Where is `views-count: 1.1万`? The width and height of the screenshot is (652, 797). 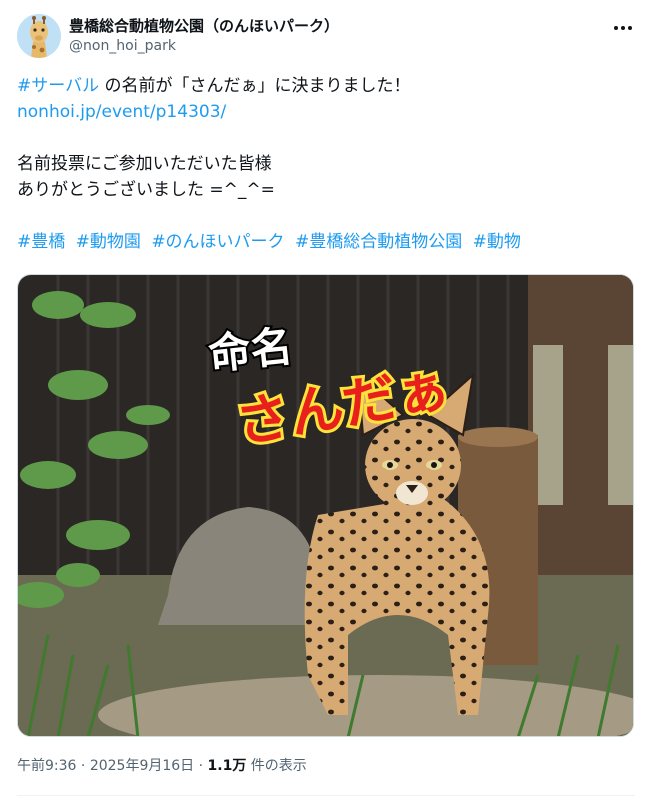 views-count: 1.1万 is located at coordinates (227, 766).